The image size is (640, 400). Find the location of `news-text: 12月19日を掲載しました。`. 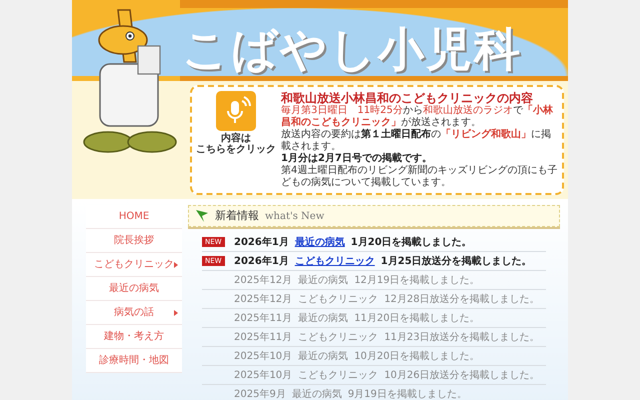

news-text: 12月19日を掲載しました。 is located at coordinates (417, 281).